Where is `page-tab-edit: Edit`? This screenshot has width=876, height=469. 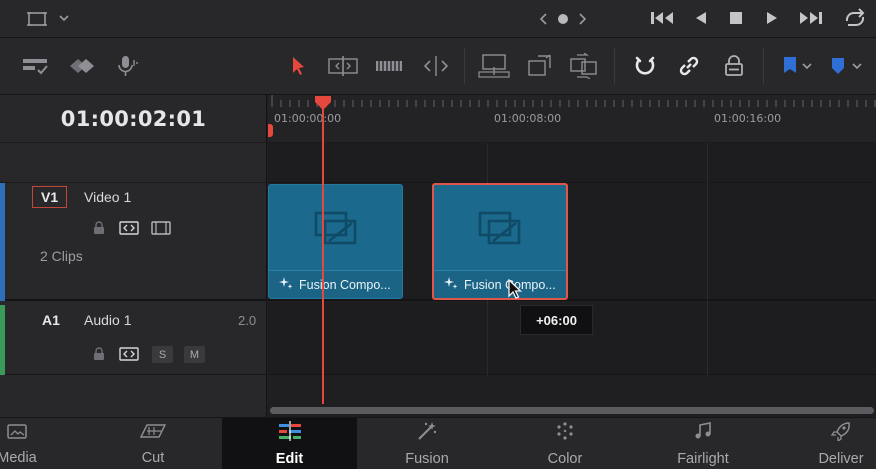 page-tab-edit: Edit is located at coordinates (289, 443).